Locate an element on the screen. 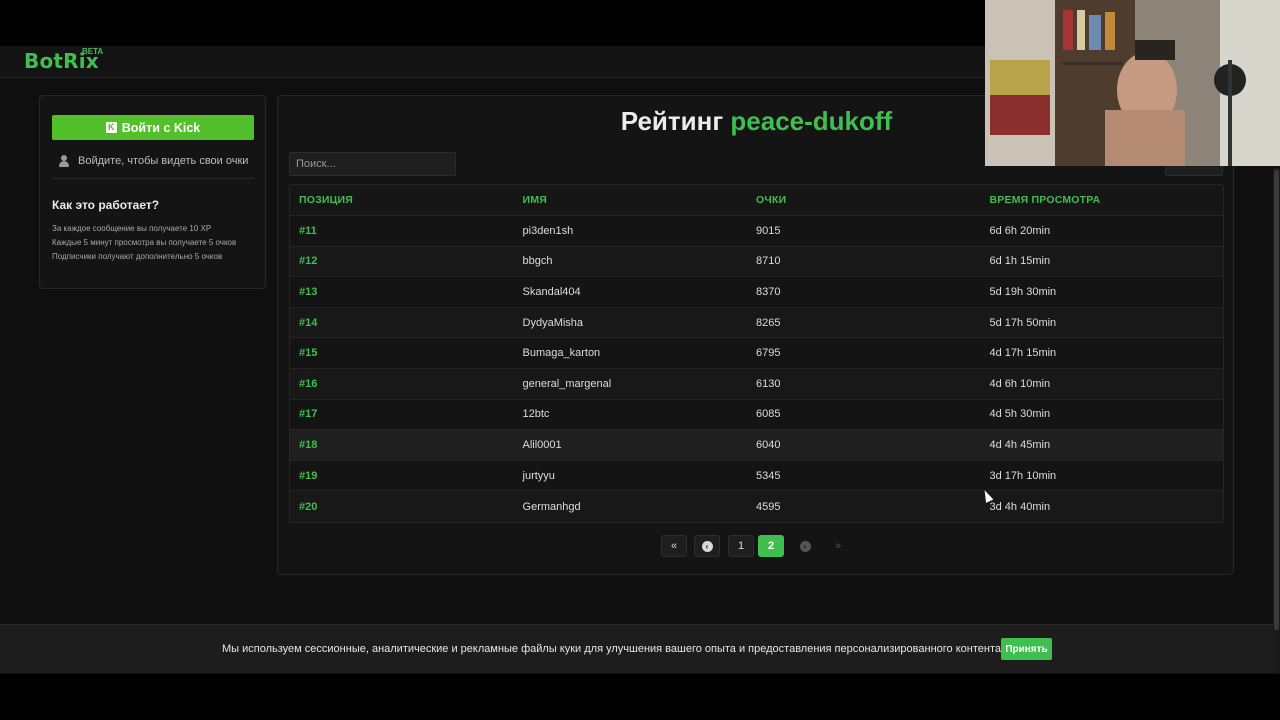 This screenshot has height=720, width=1280. position-cell: #18 is located at coordinates (308, 444).